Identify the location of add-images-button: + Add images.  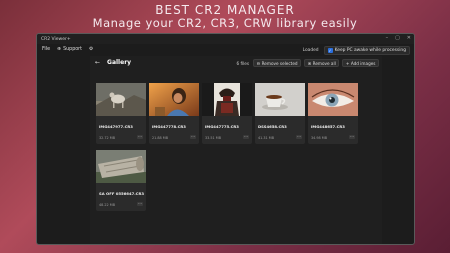
(360, 63).